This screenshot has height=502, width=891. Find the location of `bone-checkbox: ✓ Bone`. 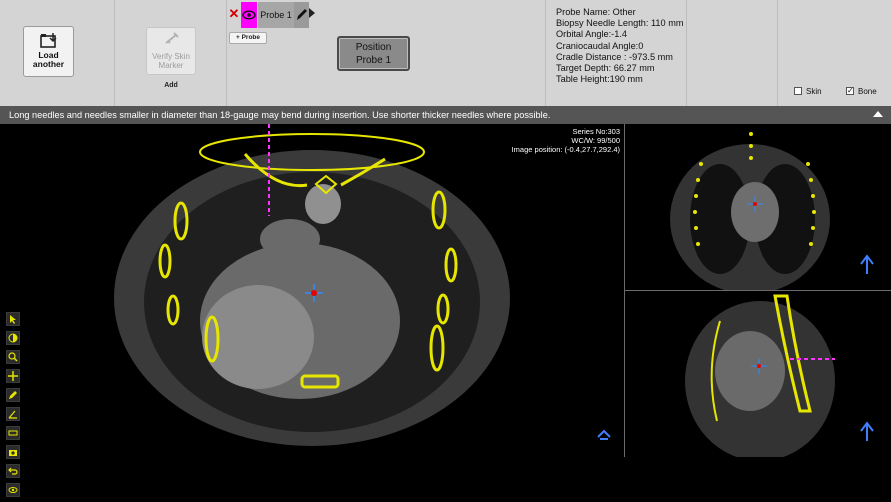

bone-checkbox: ✓ Bone is located at coordinates (861, 91).